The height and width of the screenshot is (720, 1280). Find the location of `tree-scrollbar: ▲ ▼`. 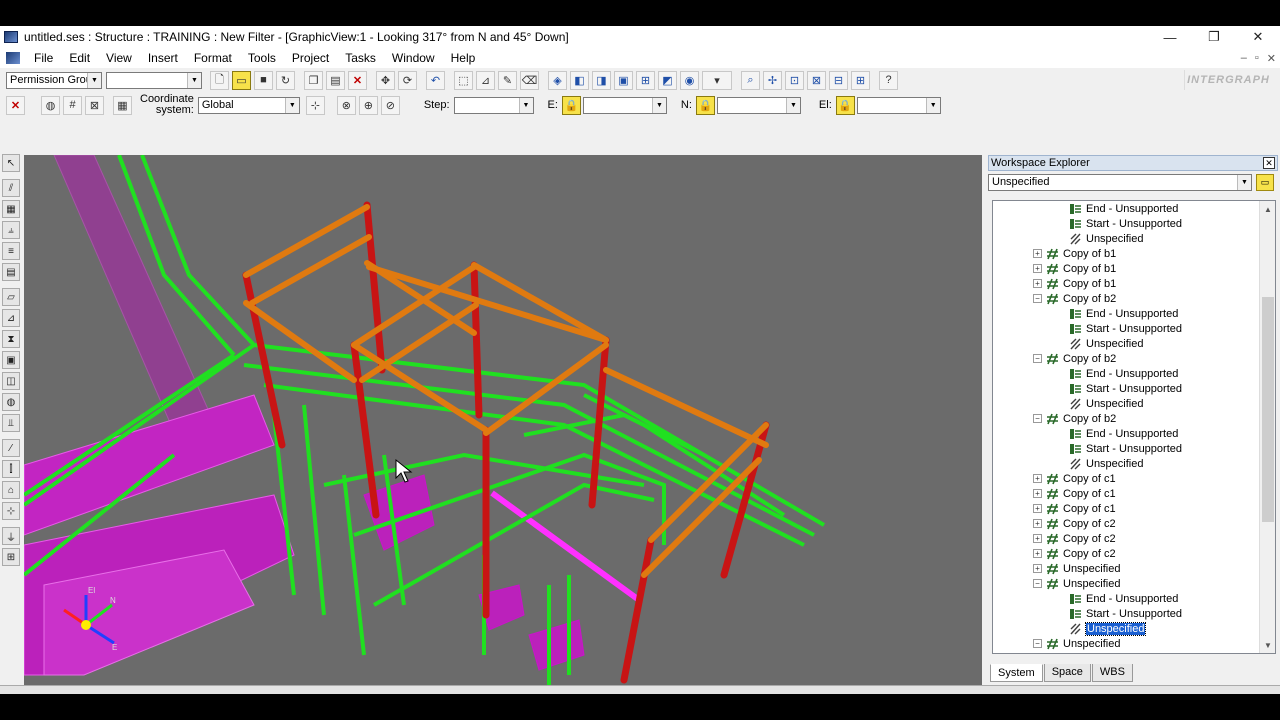

tree-scrollbar: ▲ ▼ is located at coordinates (1267, 427).